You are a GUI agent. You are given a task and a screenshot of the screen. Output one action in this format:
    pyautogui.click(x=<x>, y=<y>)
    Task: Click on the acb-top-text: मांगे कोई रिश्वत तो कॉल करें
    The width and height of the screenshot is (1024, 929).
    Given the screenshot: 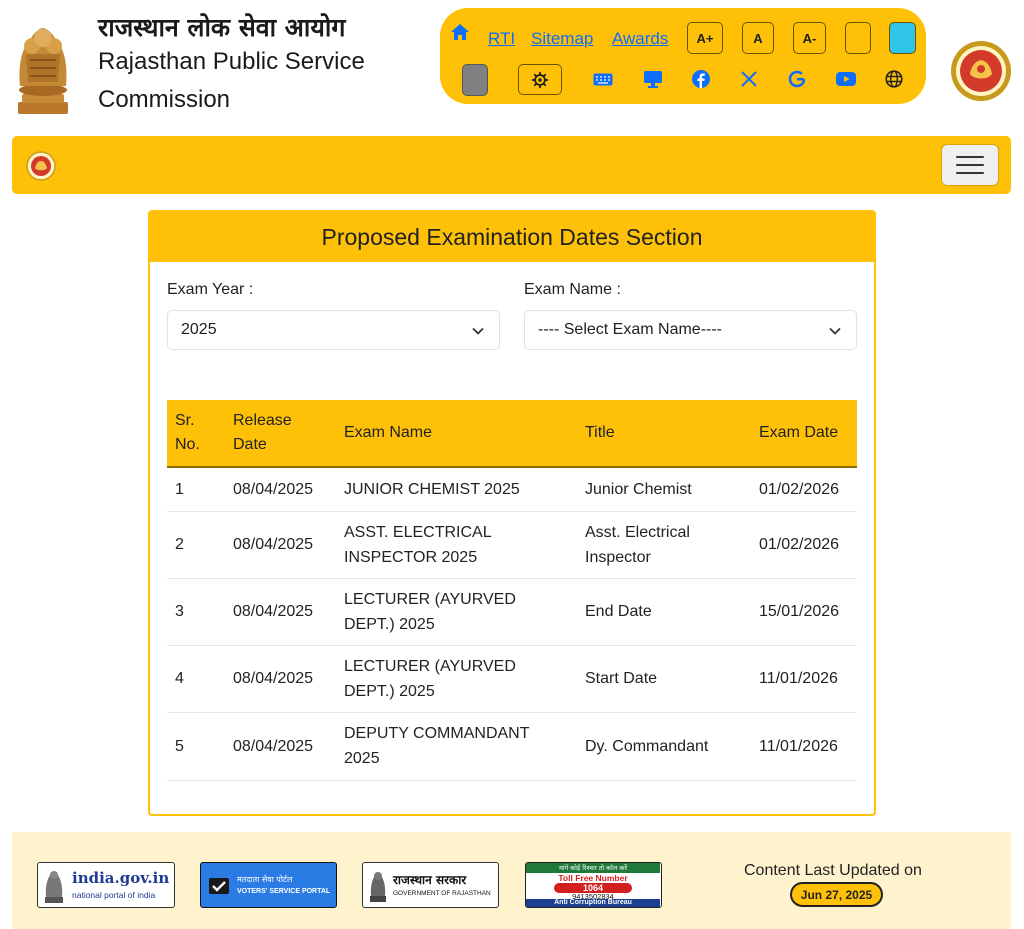 What is the action you would take?
    pyautogui.click(x=593, y=868)
    